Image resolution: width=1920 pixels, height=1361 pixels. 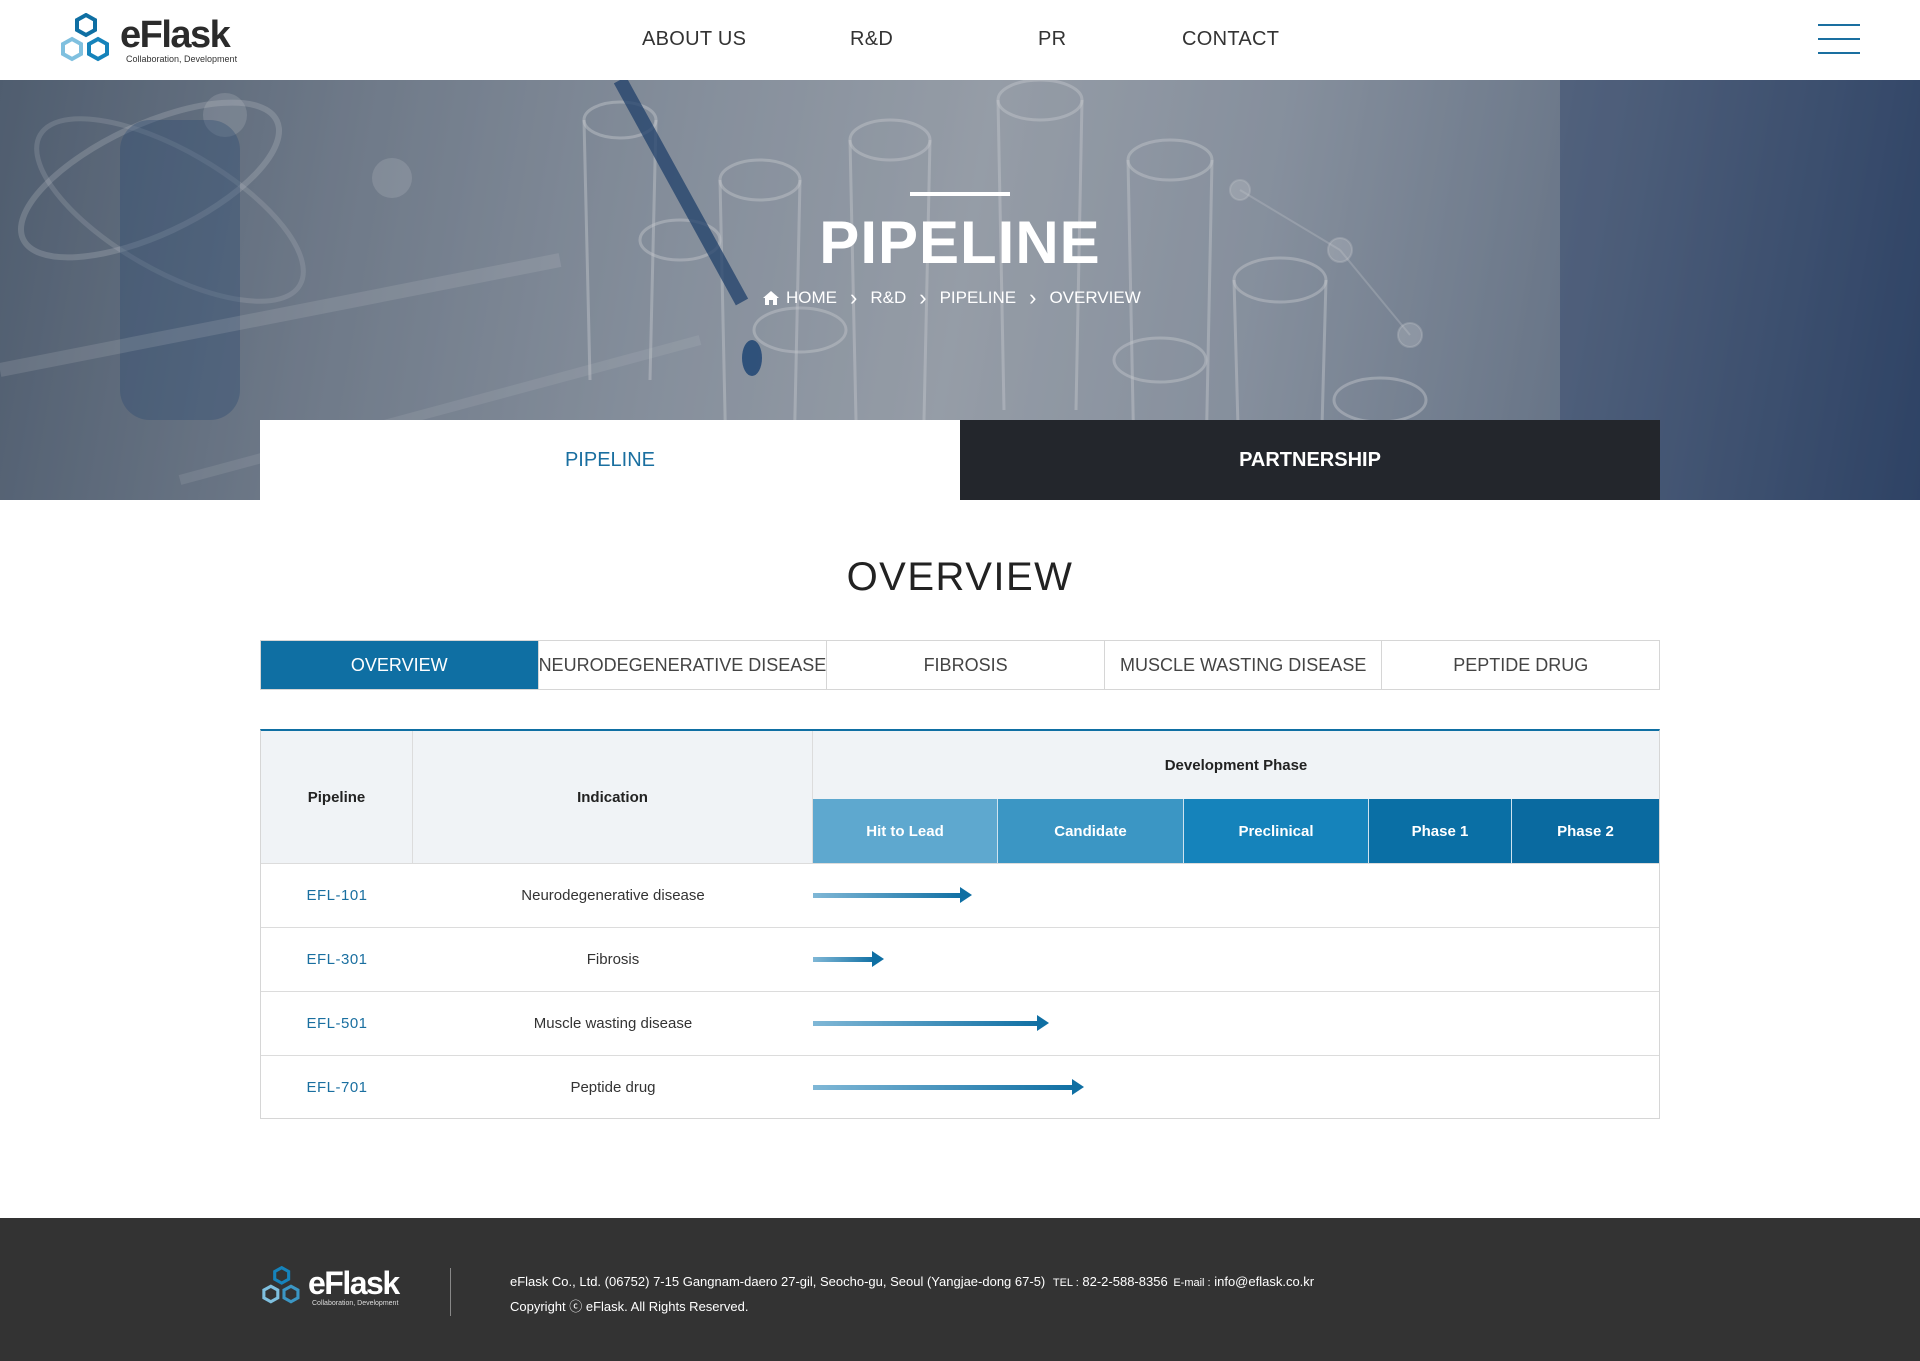 What do you see at coordinates (1052, 39) in the screenshot?
I see `nav-pr: PR` at bounding box center [1052, 39].